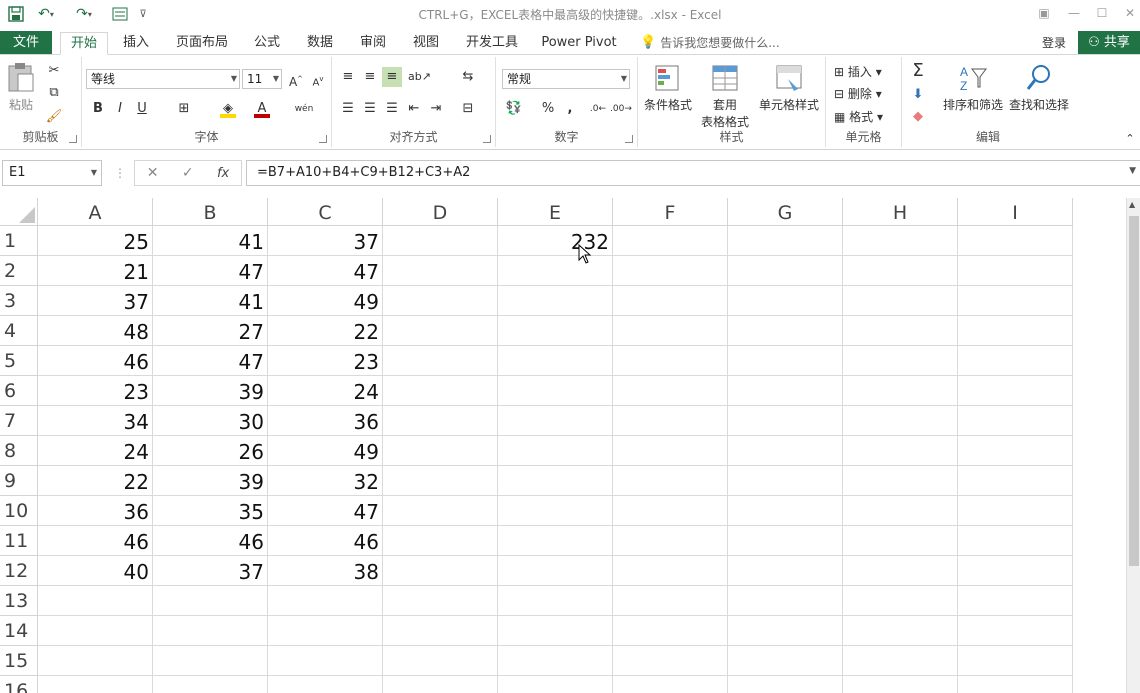 The height and width of the screenshot is (693, 1140). I want to click on ribbon-options-icon: ▣, so click(1044, 13).